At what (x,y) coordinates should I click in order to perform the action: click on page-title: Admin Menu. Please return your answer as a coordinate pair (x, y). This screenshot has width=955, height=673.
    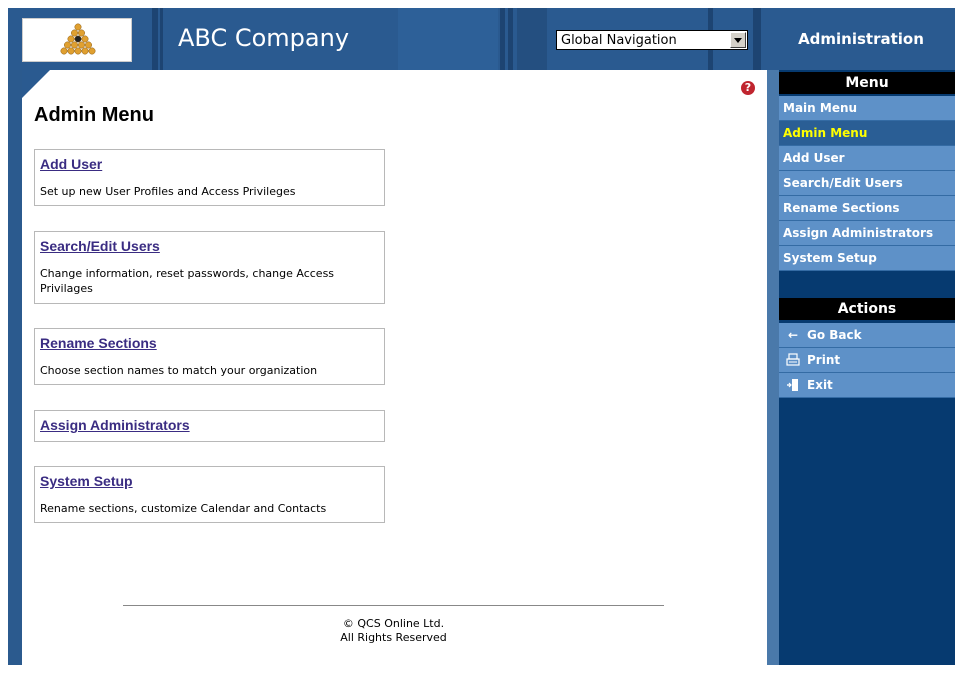
    Looking at the image, I should click on (94, 115).